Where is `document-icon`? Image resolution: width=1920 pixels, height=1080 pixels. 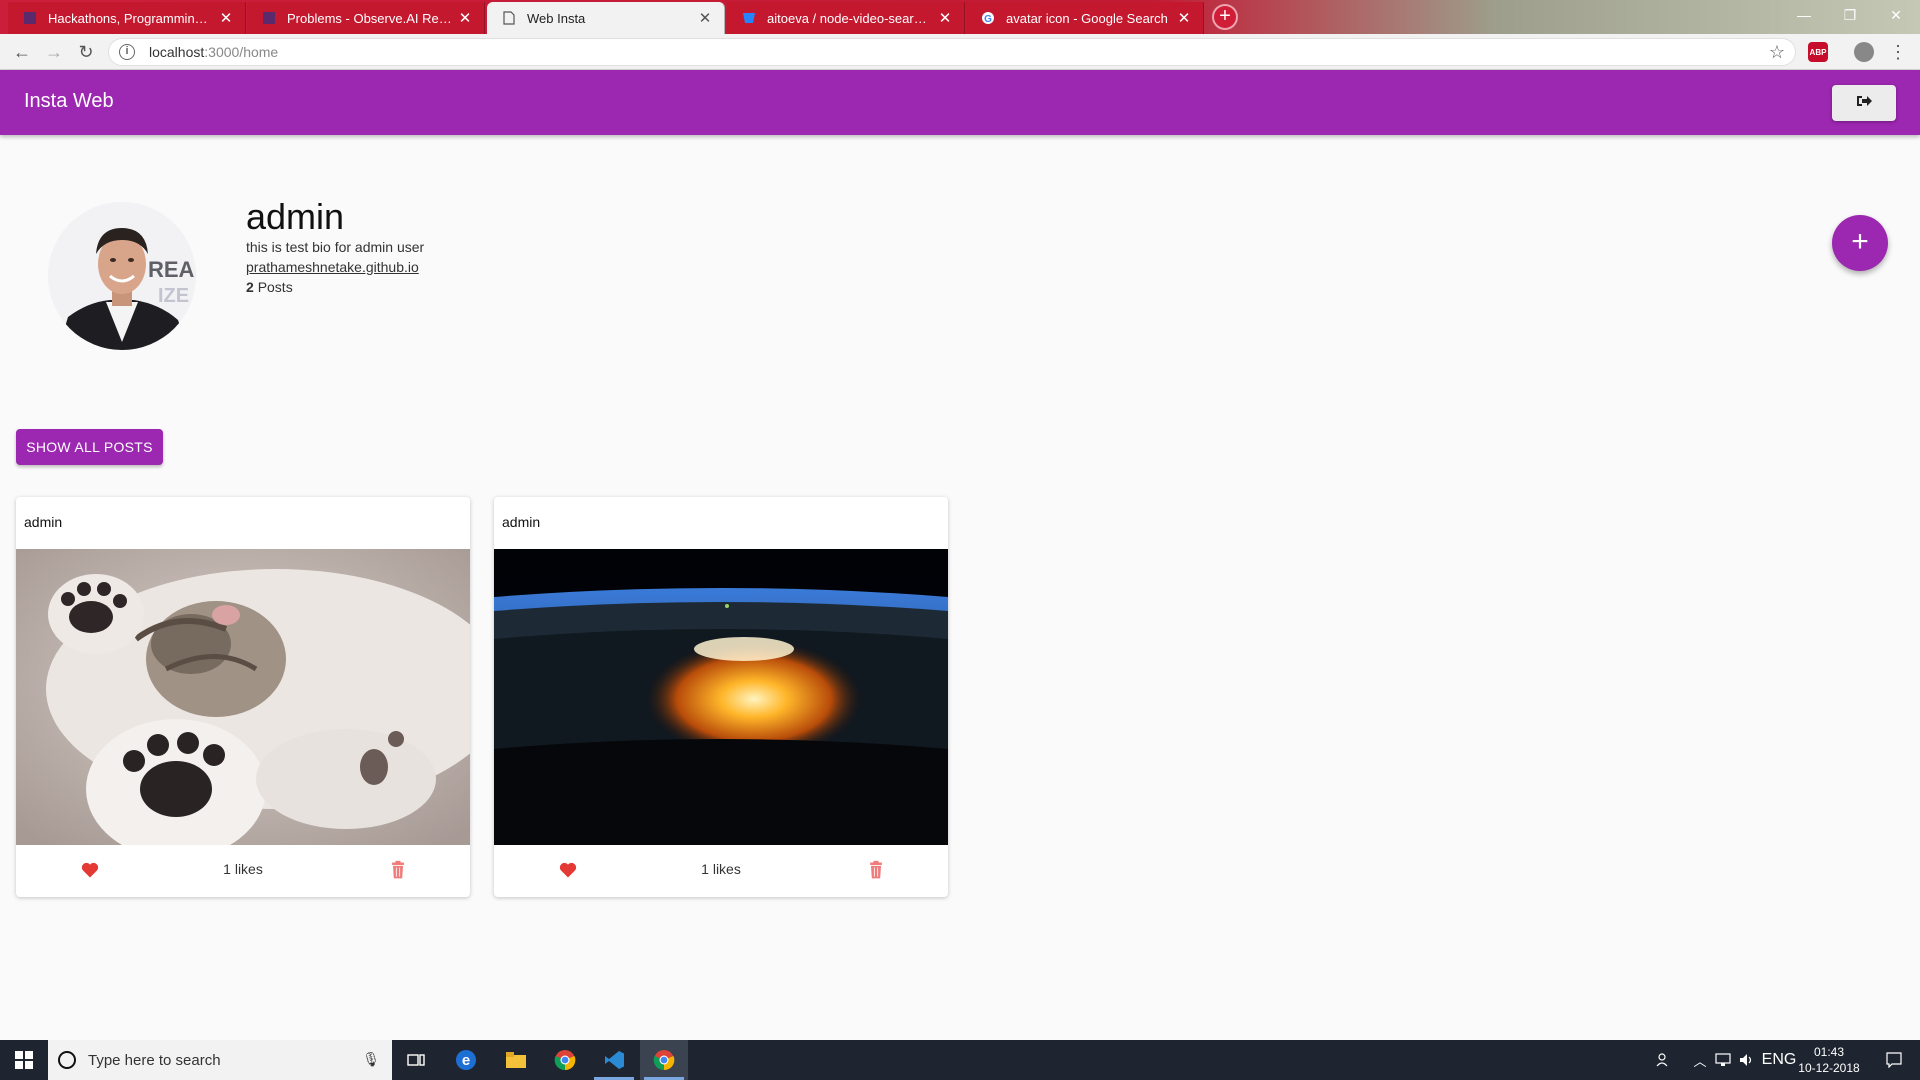 document-icon is located at coordinates (509, 18).